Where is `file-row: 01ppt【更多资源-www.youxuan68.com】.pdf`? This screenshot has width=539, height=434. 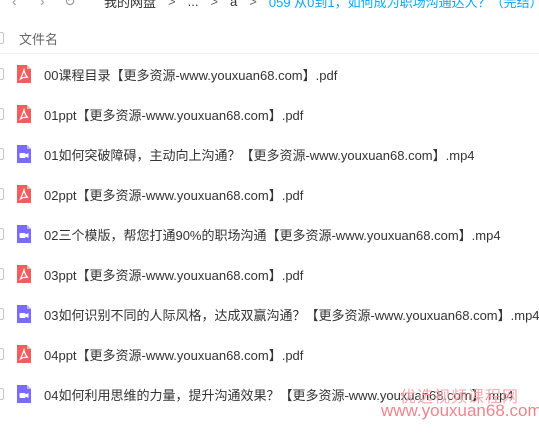 file-row: 01ppt【更多资源-www.youxuan68.com】.pdf is located at coordinates (269, 114).